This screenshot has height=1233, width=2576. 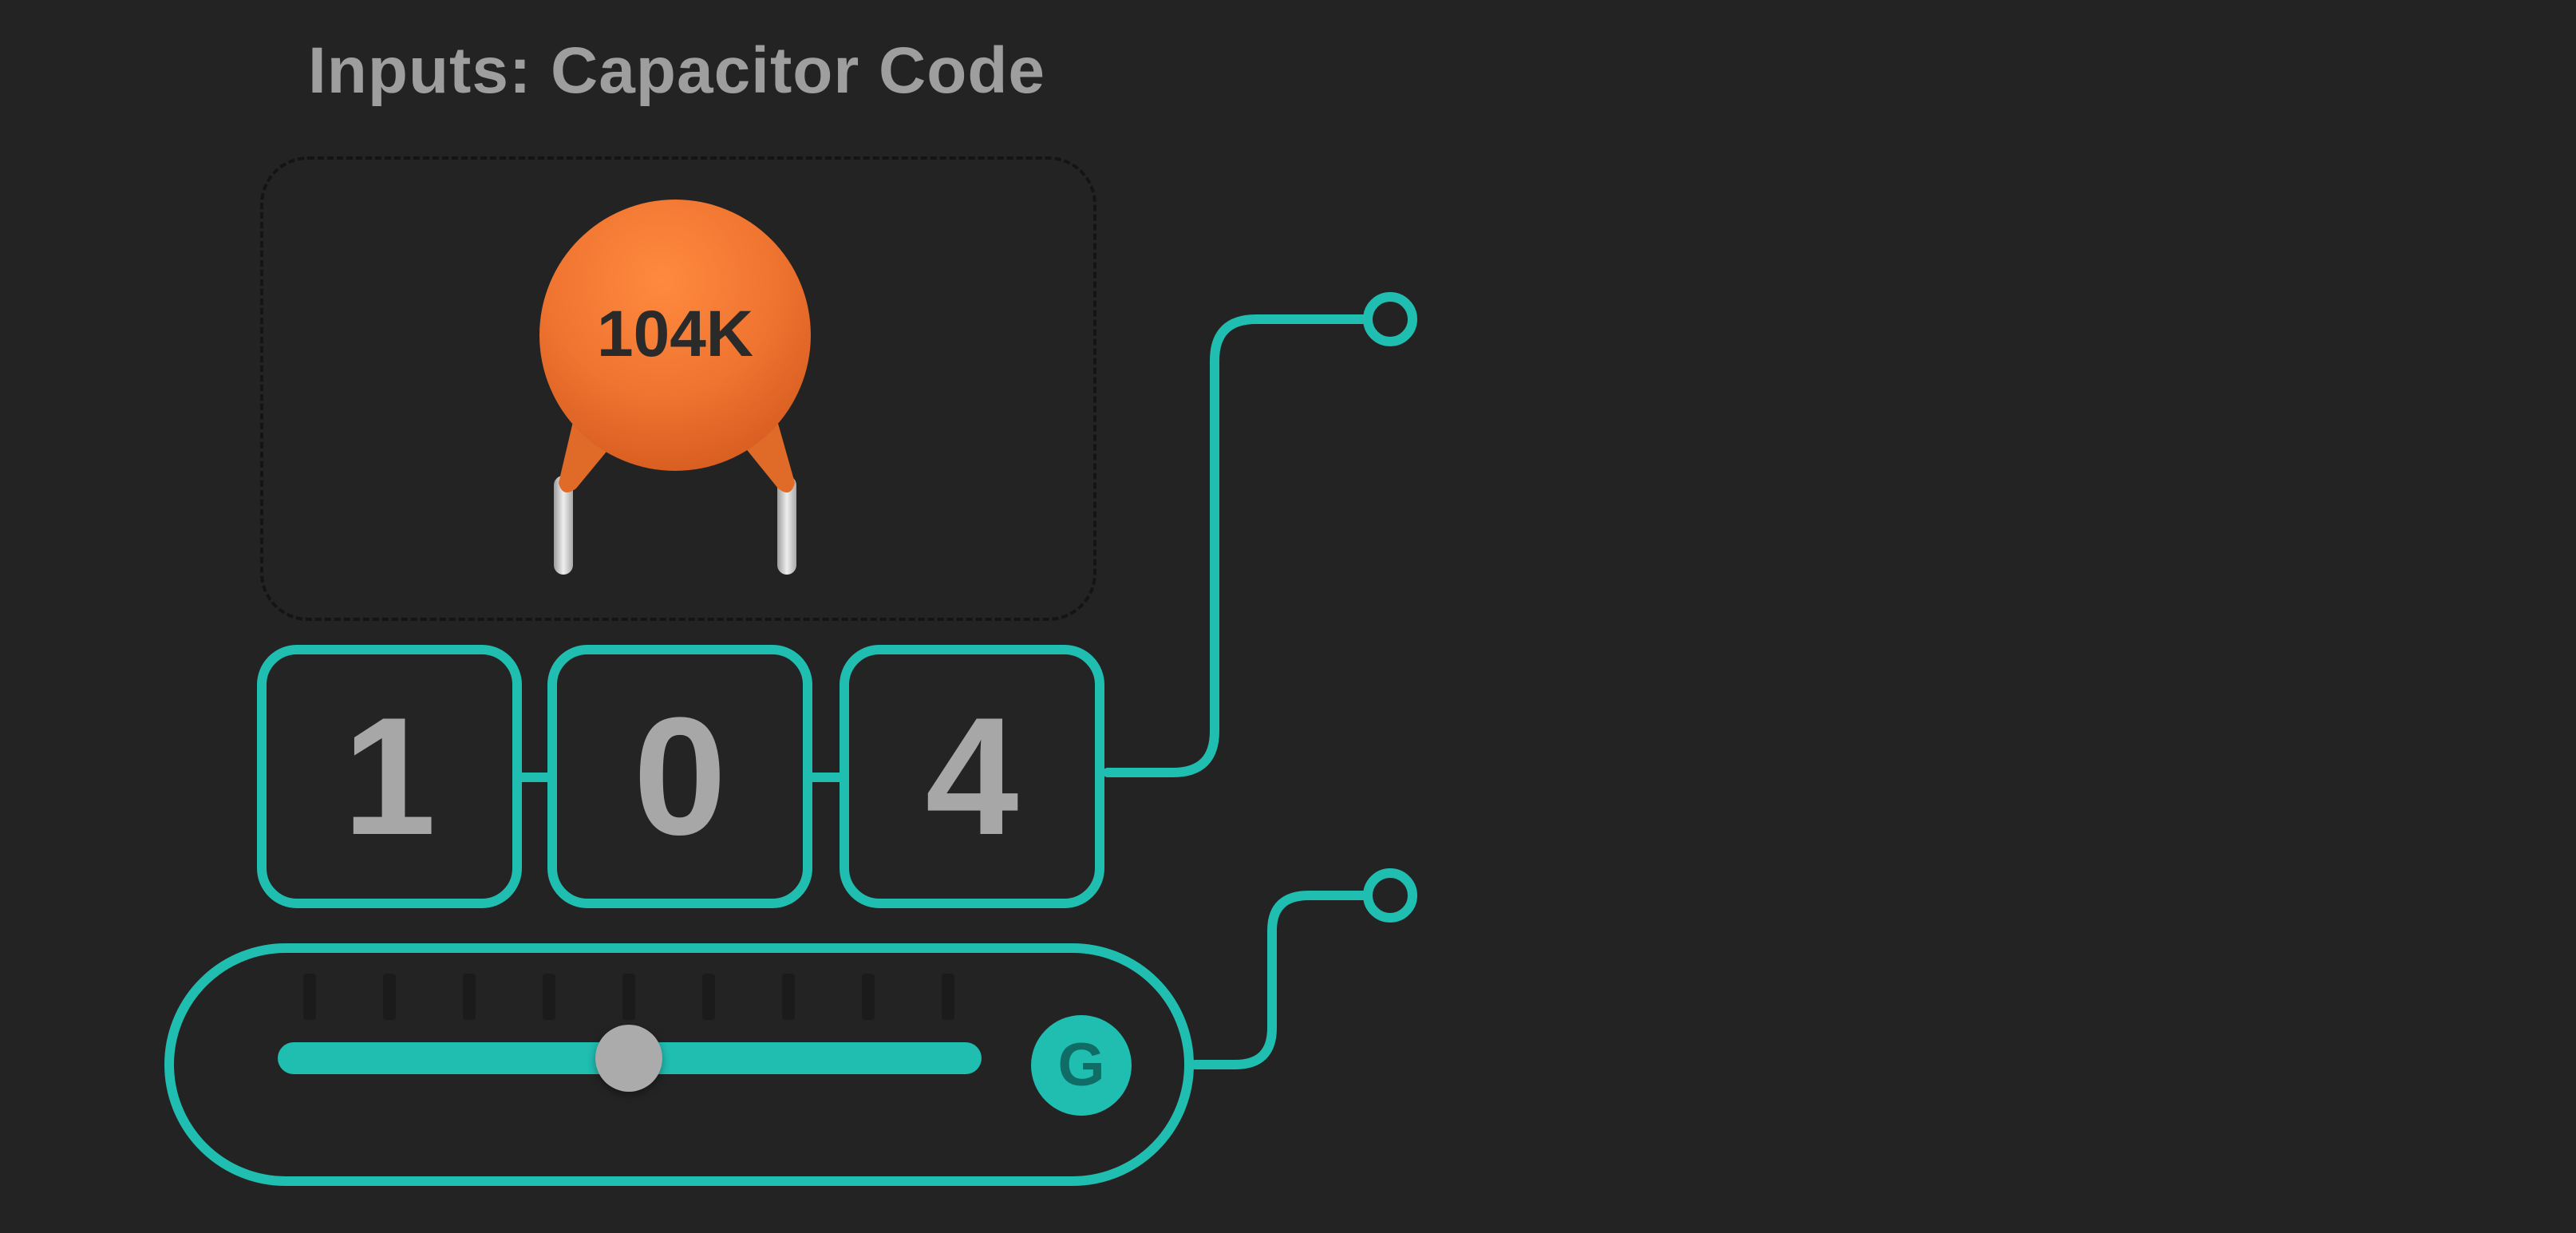 I want to click on gain-button-label: G, so click(x=1081, y=1065).